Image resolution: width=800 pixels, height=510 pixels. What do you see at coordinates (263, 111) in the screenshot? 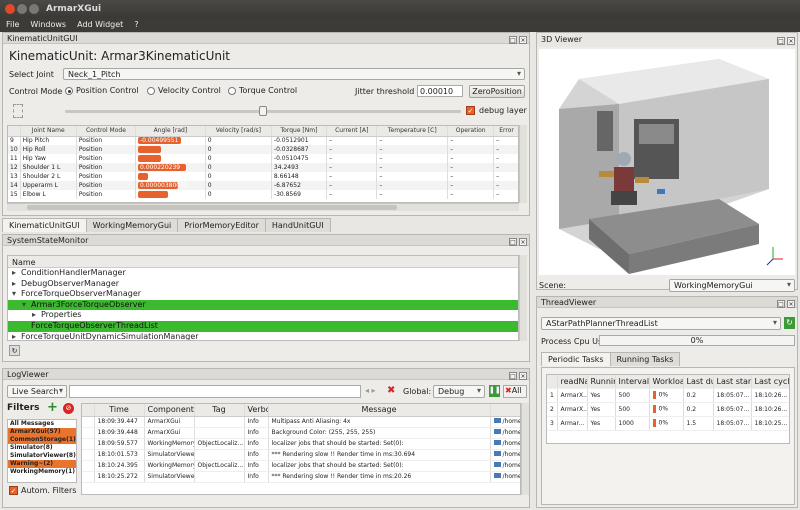
I see `joint-slider-handle` at bounding box center [263, 111].